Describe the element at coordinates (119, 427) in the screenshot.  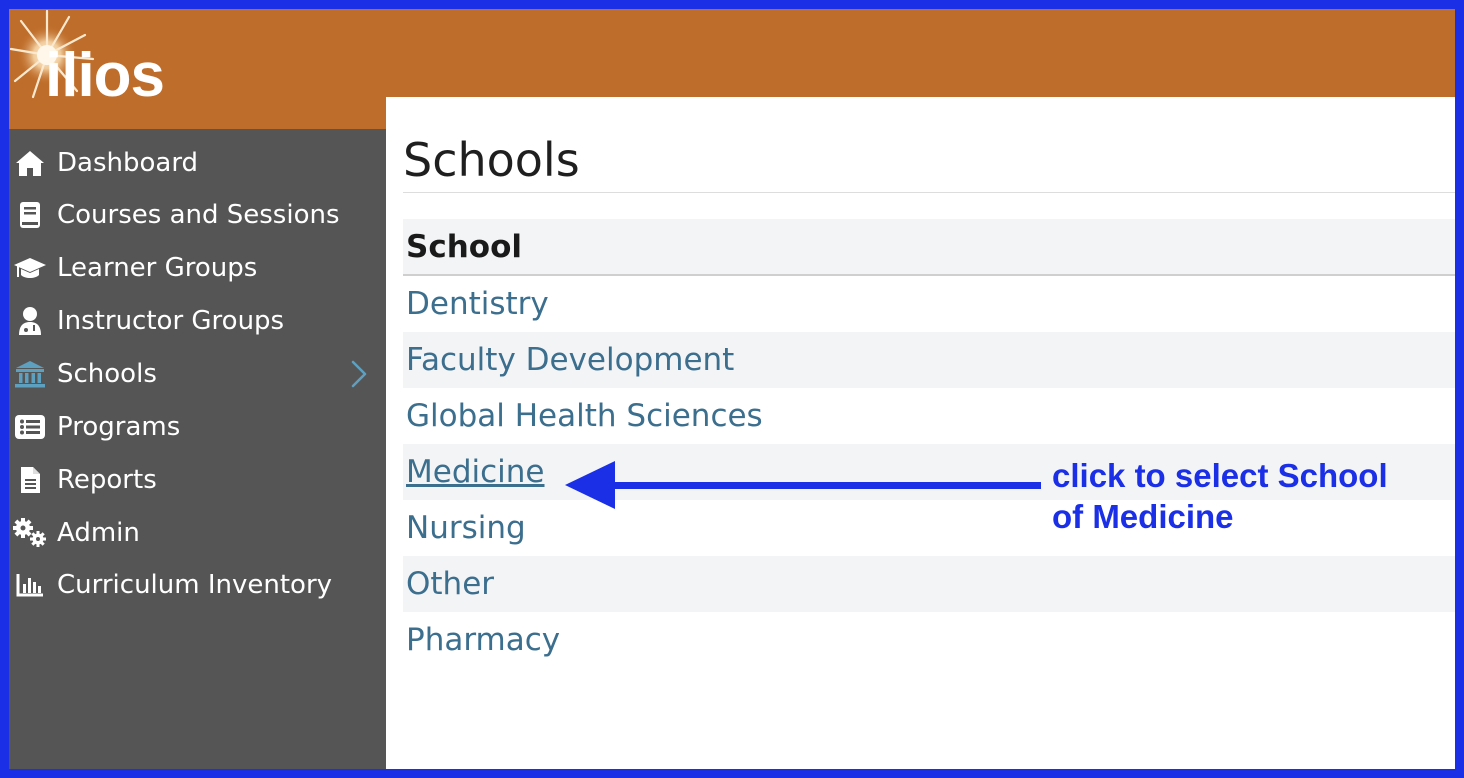
I see `sidebar-item-label: Programs` at that location.